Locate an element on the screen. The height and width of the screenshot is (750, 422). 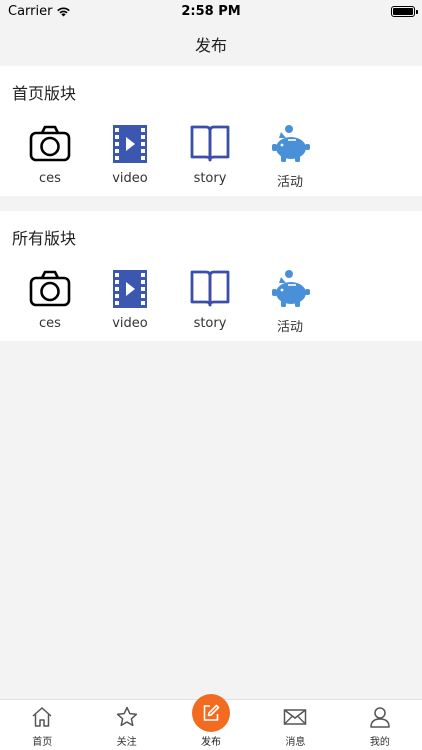
tab-label: 消息 is located at coordinates (295, 742).